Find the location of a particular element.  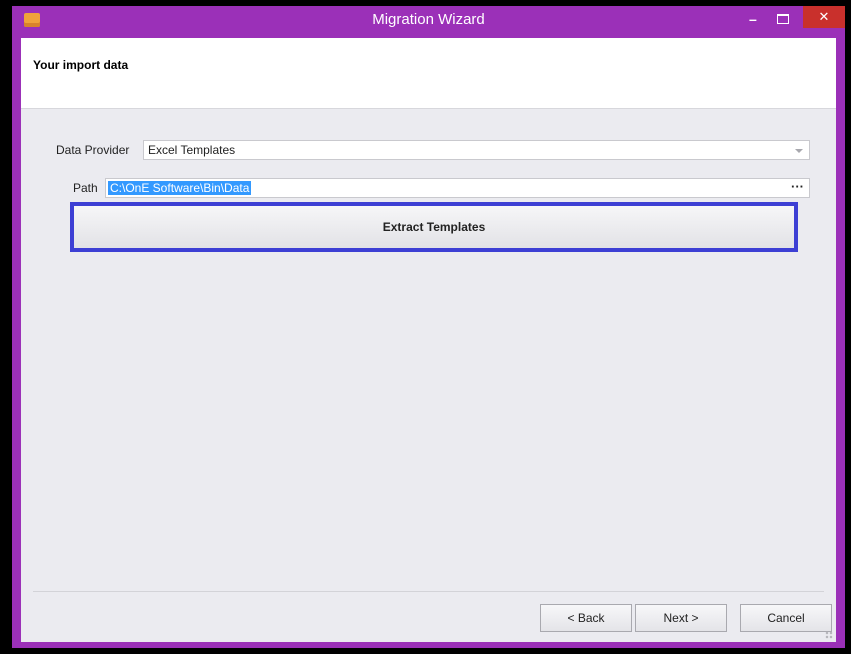

back-button: < Back is located at coordinates (586, 618).